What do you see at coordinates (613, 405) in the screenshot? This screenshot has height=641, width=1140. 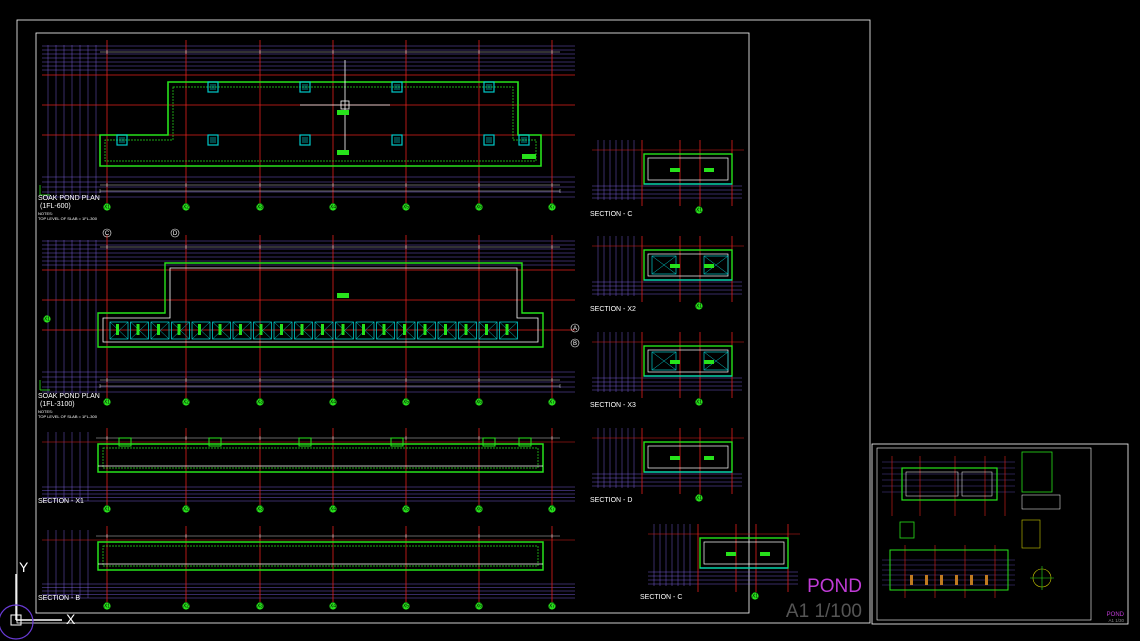 I see `section-label: SECTION - X3` at bounding box center [613, 405].